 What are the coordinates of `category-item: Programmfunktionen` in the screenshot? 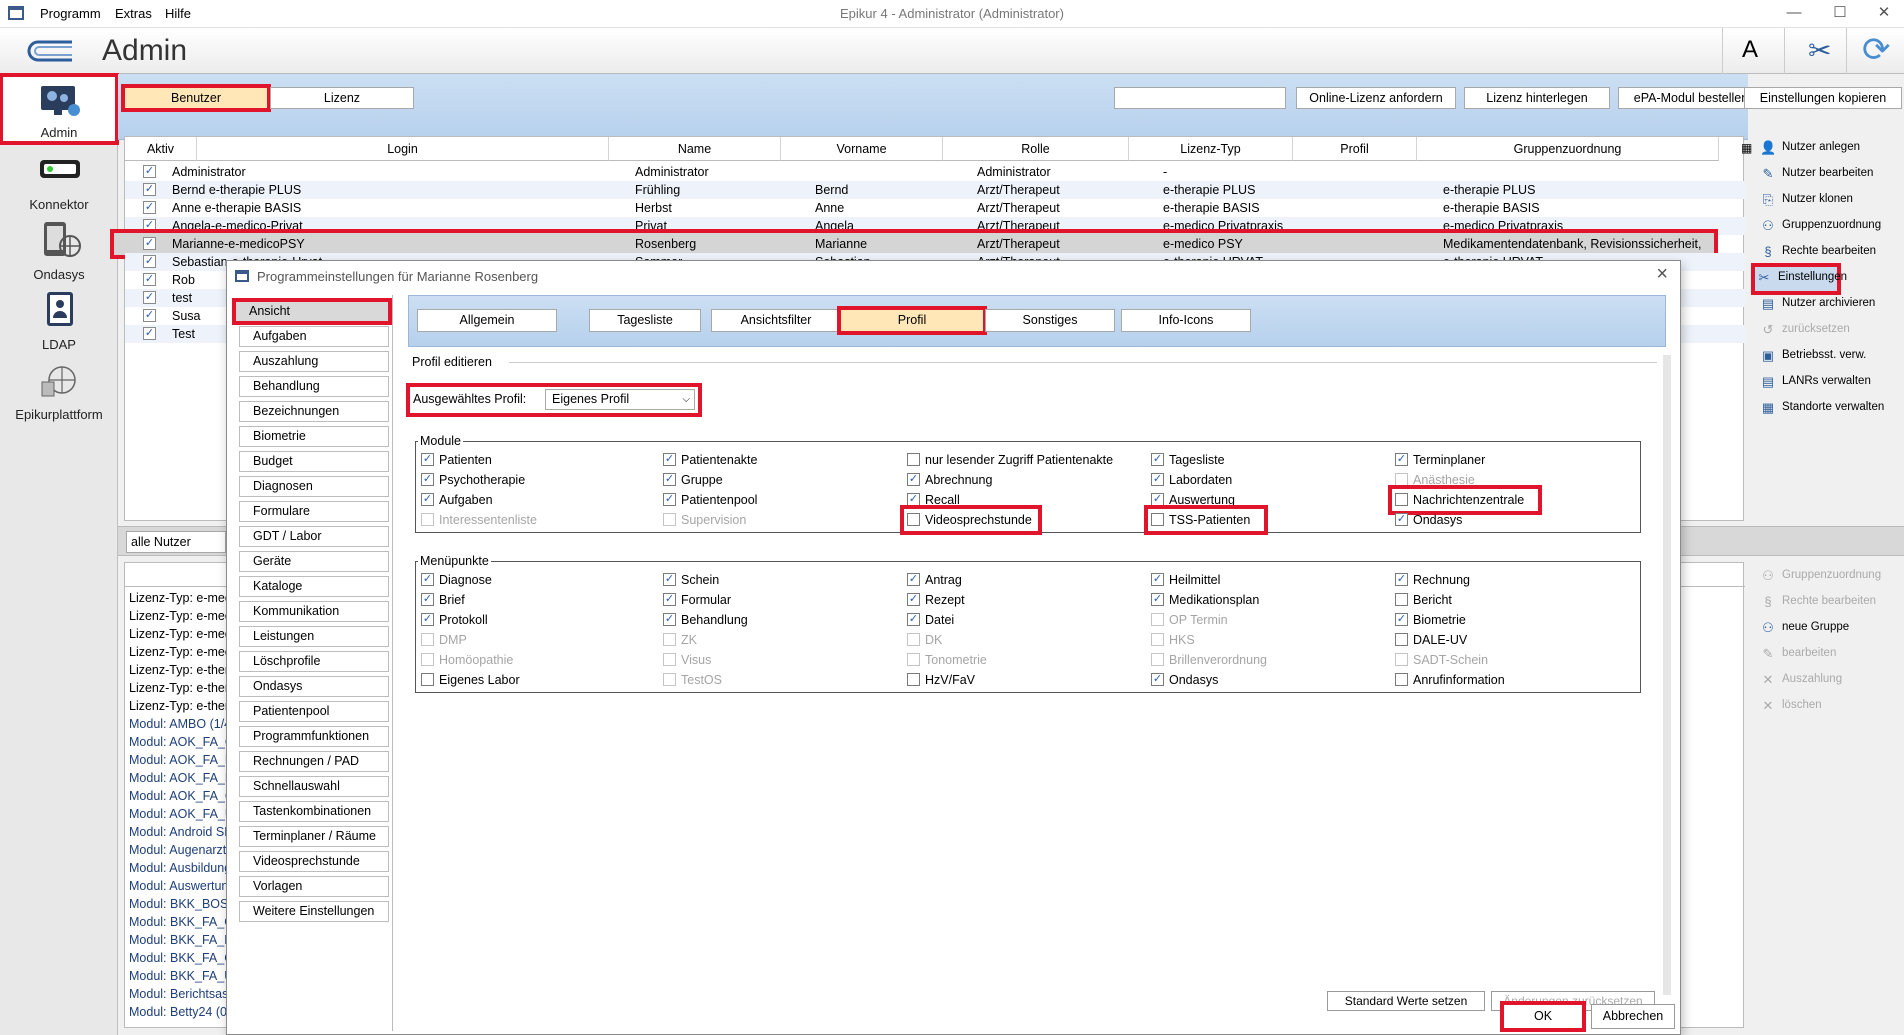 It's located at (314, 736).